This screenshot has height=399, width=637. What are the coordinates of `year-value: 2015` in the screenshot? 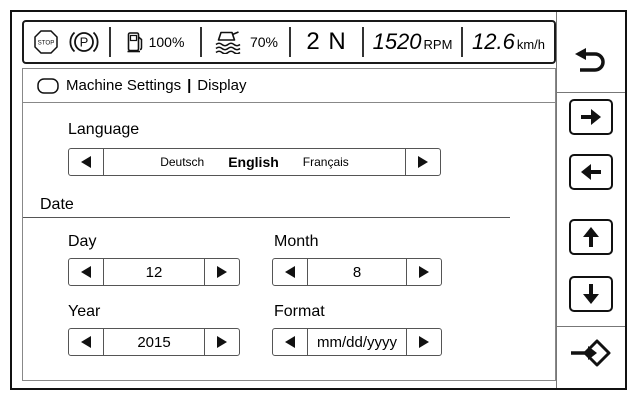 It's located at (154, 342).